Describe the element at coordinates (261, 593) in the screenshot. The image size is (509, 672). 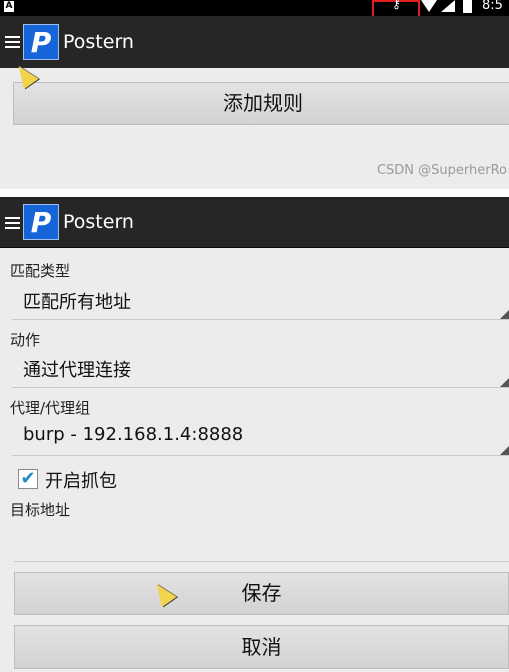
I see `save-button: 保存` at that location.